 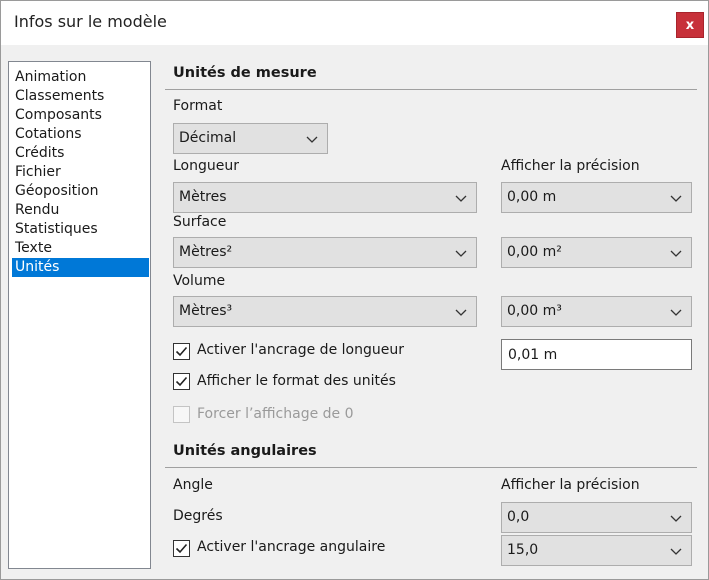 What do you see at coordinates (296, 381) in the screenshot?
I see `show-format-label: Afficher le format des unités` at bounding box center [296, 381].